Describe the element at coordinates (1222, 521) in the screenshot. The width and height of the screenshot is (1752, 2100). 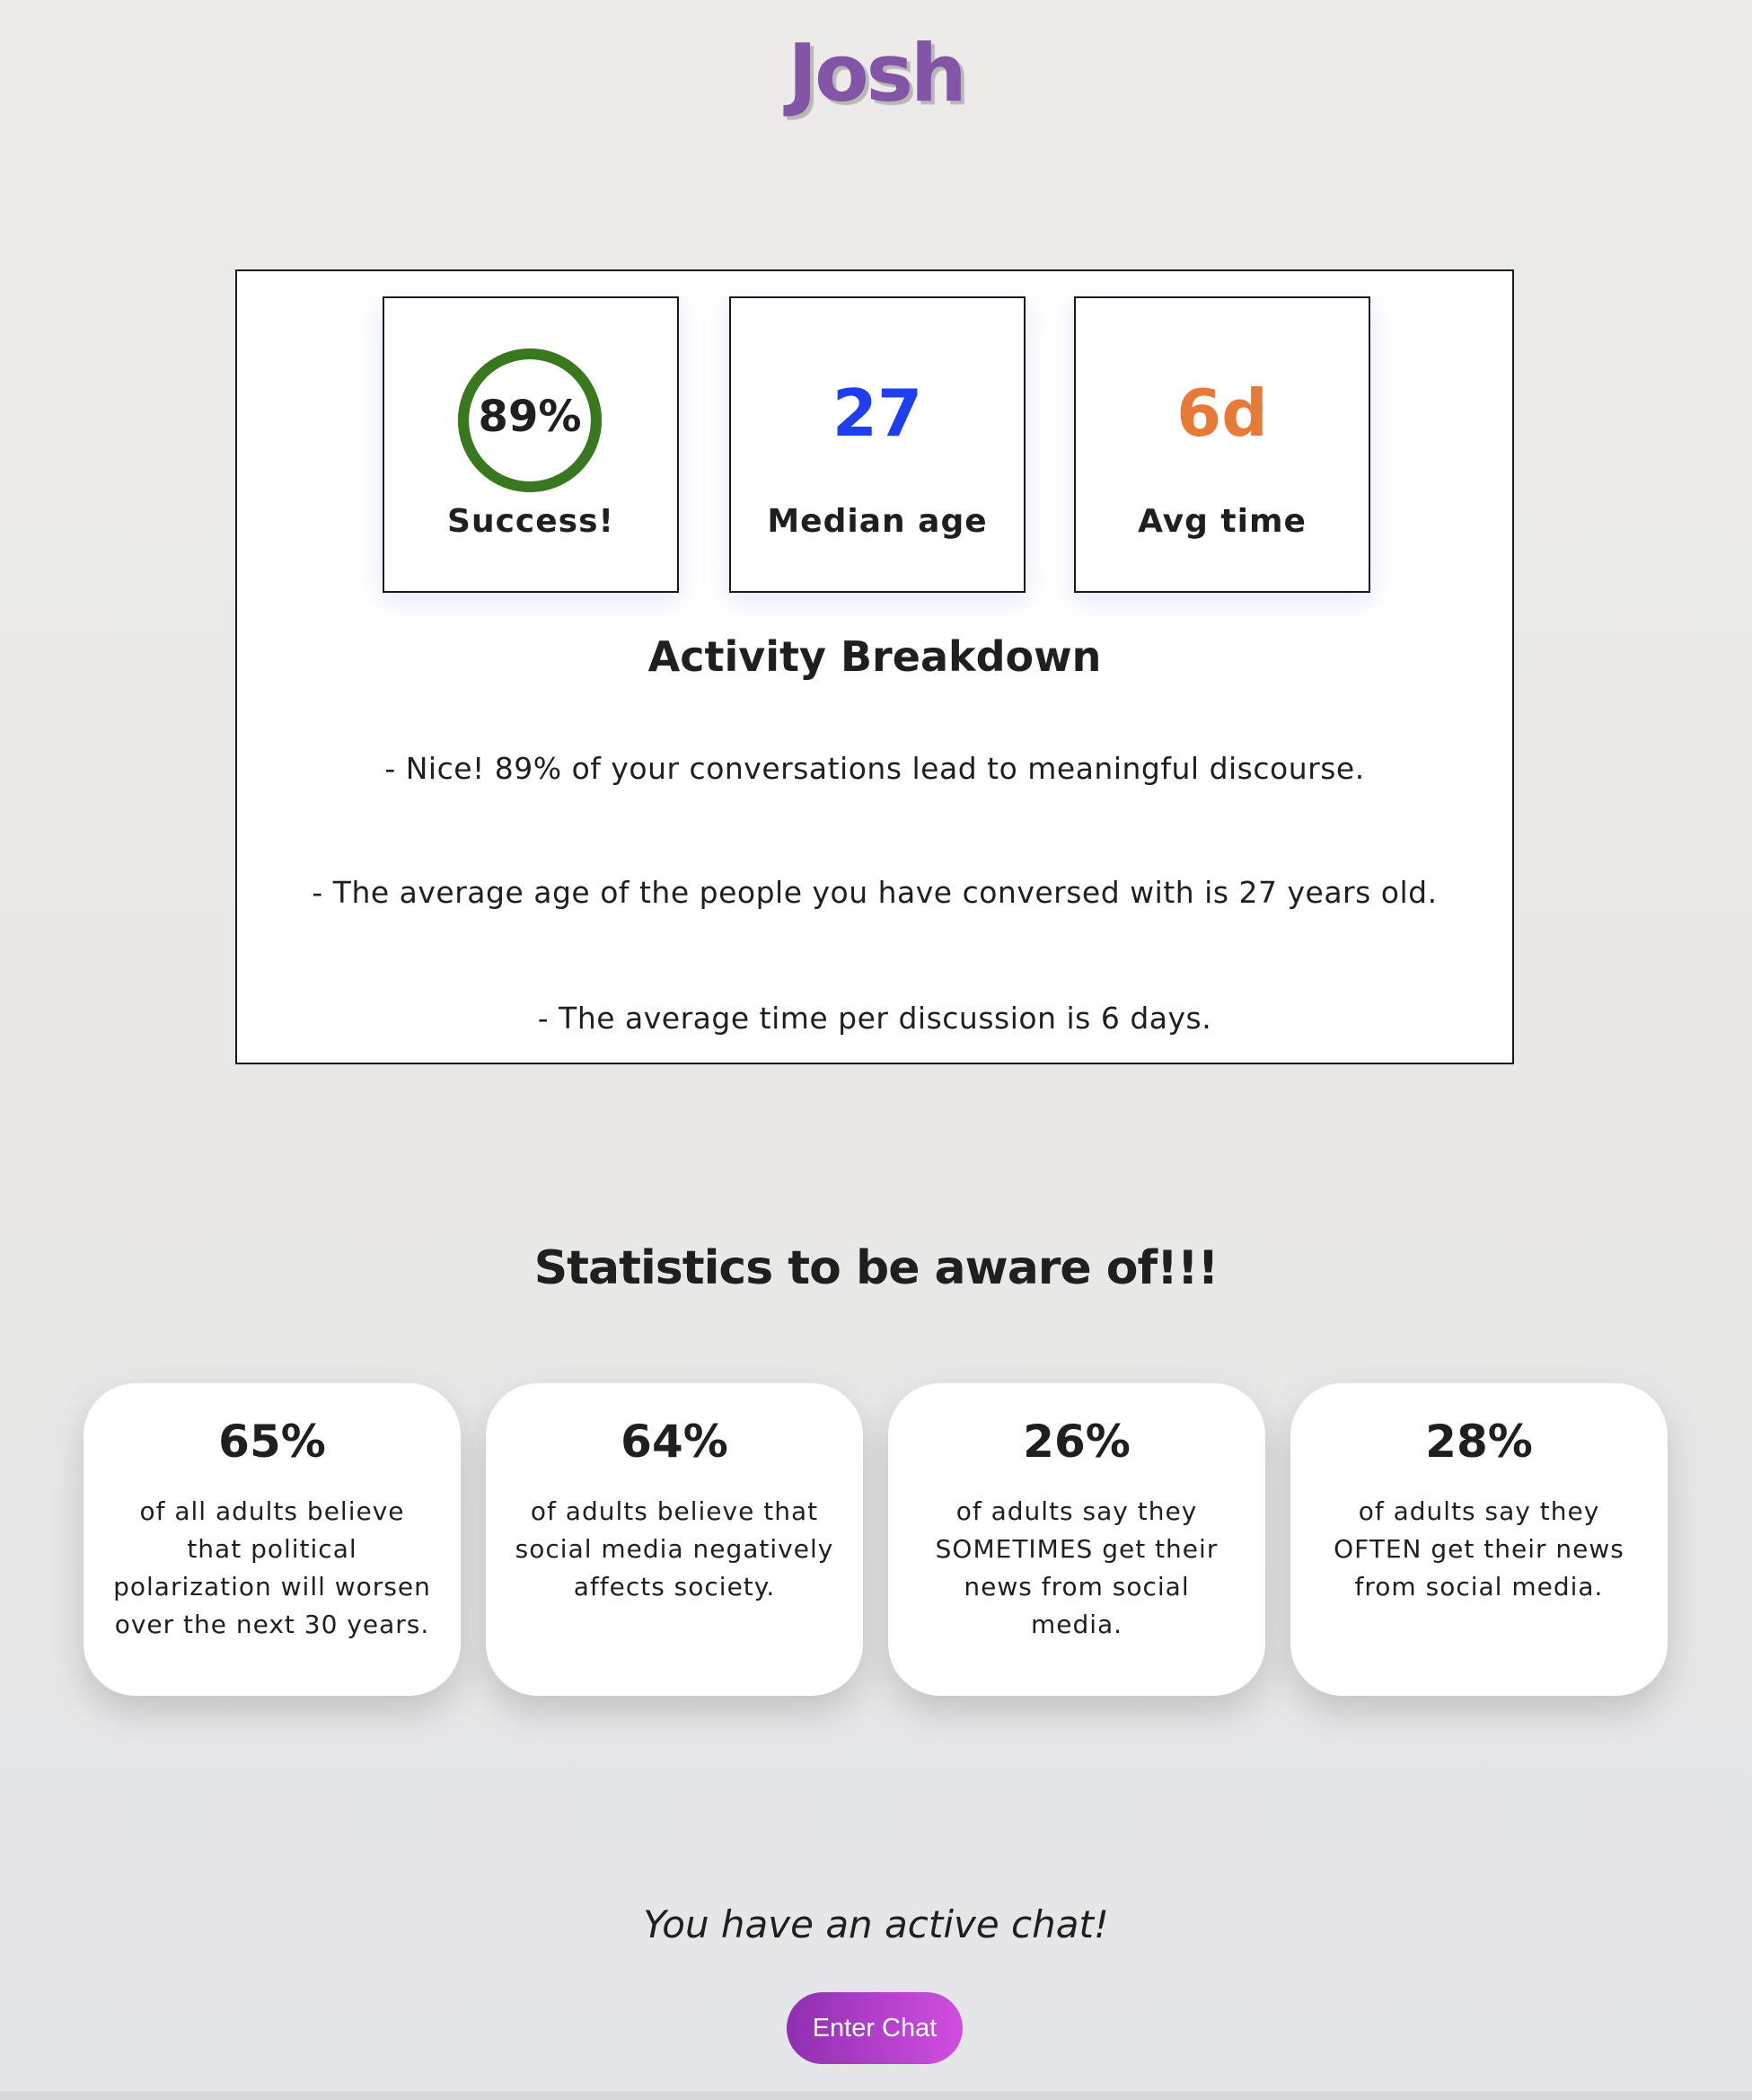
I see `avg-time-label: Avg time` at that location.